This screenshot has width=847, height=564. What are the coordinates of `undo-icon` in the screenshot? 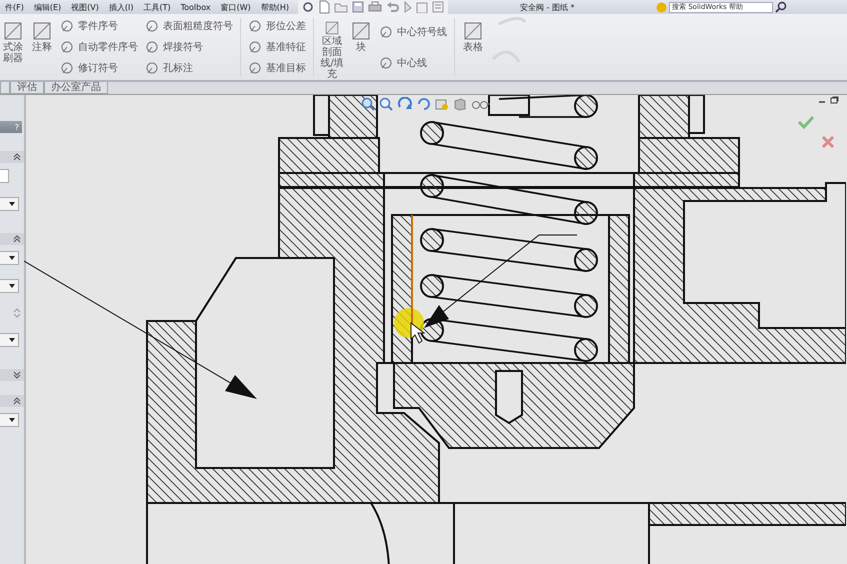 It's located at (393, 7).